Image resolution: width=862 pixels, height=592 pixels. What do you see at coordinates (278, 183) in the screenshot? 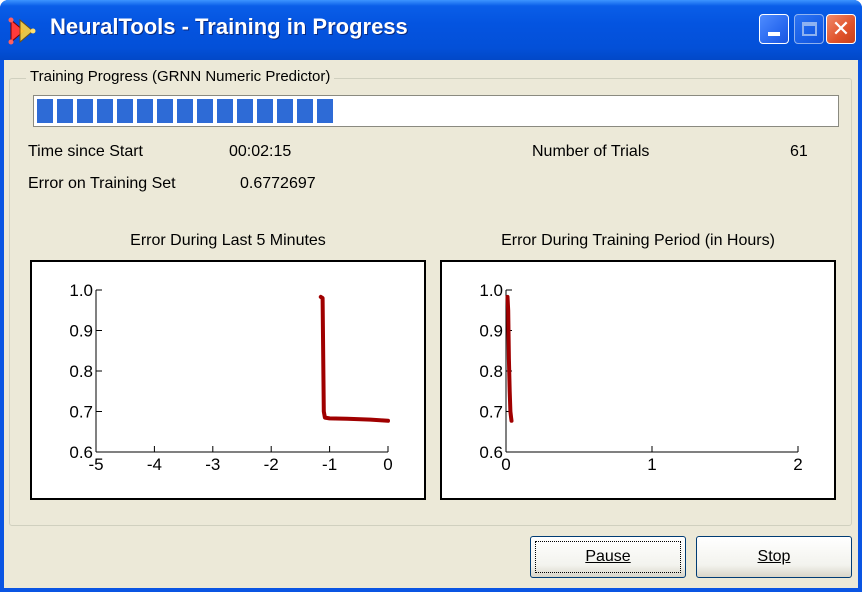
I see `training-error-value: 0.6772697` at bounding box center [278, 183].